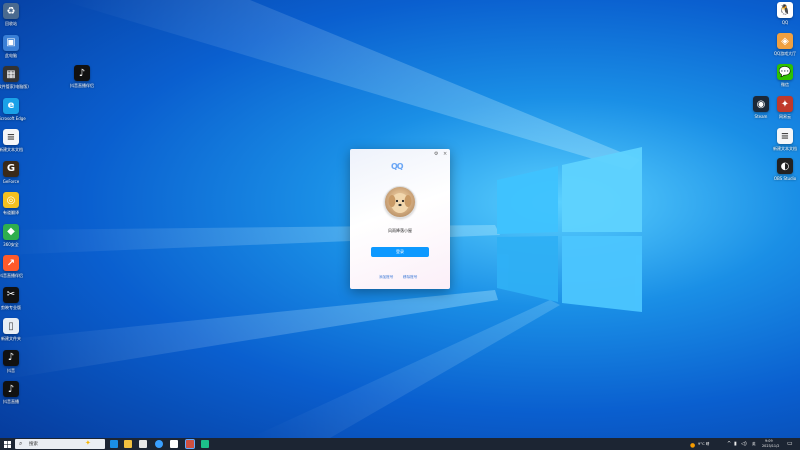 Image resolution: width=800 pixels, height=450 pixels. I want to click on store-icon, so click(143, 444).